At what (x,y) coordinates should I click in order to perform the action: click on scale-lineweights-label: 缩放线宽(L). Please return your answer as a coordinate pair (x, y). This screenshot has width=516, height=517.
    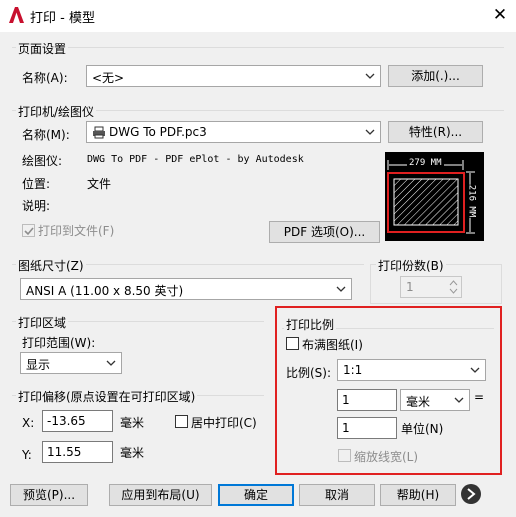
    Looking at the image, I should click on (386, 457).